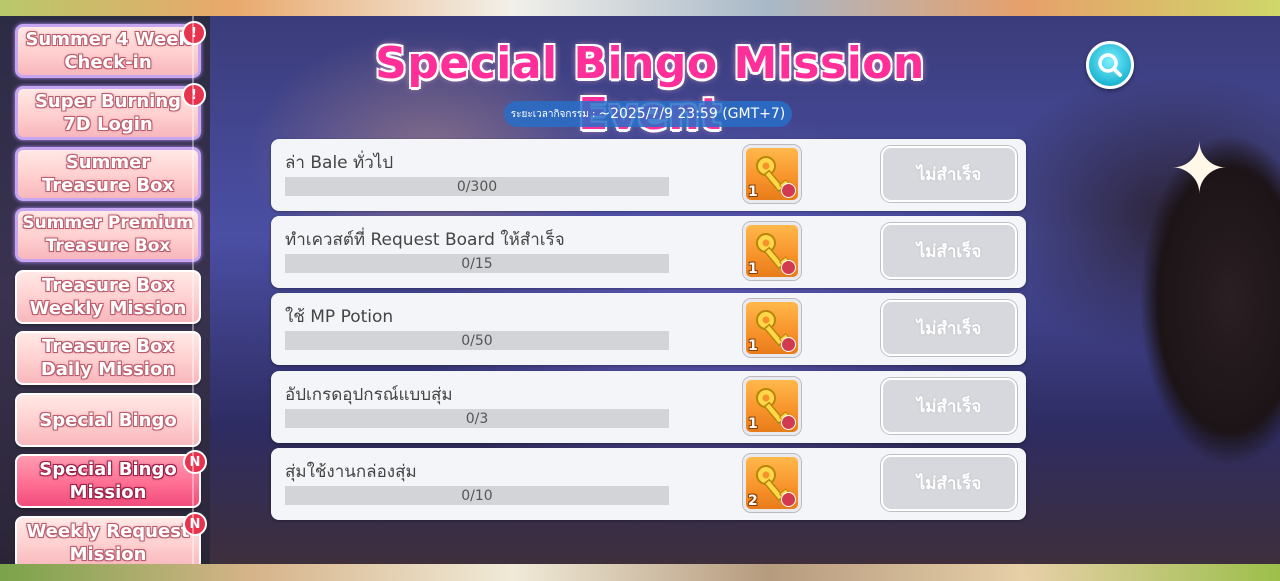  What do you see at coordinates (193, 290) in the screenshot?
I see `sidebar-scrollbar` at bounding box center [193, 290].